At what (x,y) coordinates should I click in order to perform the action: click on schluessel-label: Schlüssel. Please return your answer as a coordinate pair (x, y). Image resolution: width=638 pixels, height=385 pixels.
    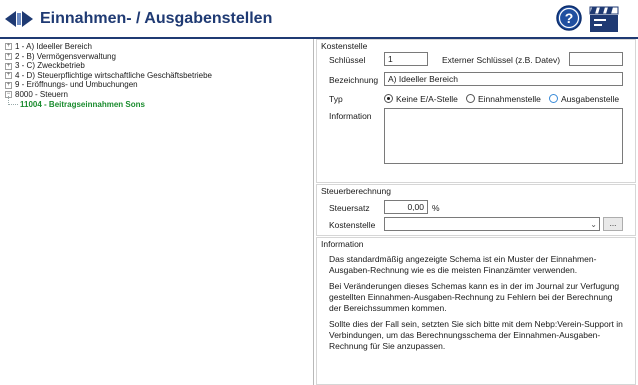
    Looking at the image, I should click on (347, 60).